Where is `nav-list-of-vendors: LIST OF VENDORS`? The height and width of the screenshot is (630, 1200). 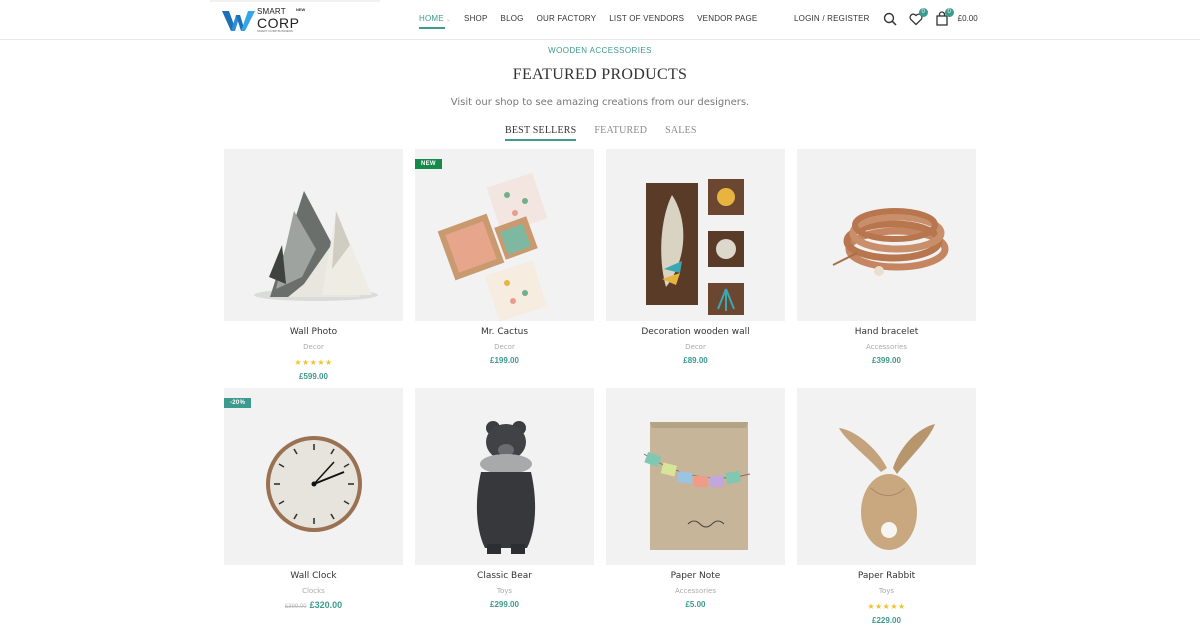
nav-list-of-vendors: LIST OF VENDORS is located at coordinates (646, 19).